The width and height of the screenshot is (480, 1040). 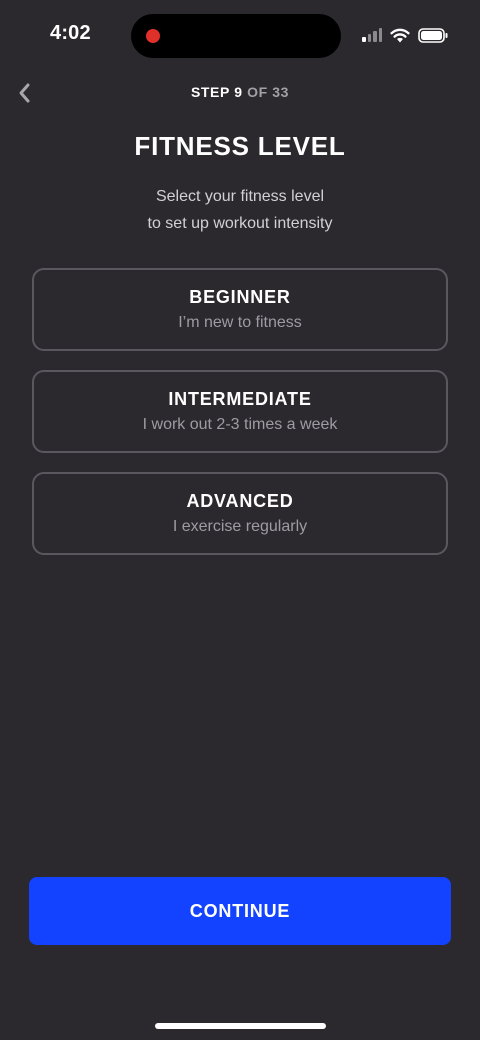 What do you see at coordinates (240, 196) in the screenshot?
I see `subtitle-line-1: Select your fitness level` at bounding box center [240, 196].